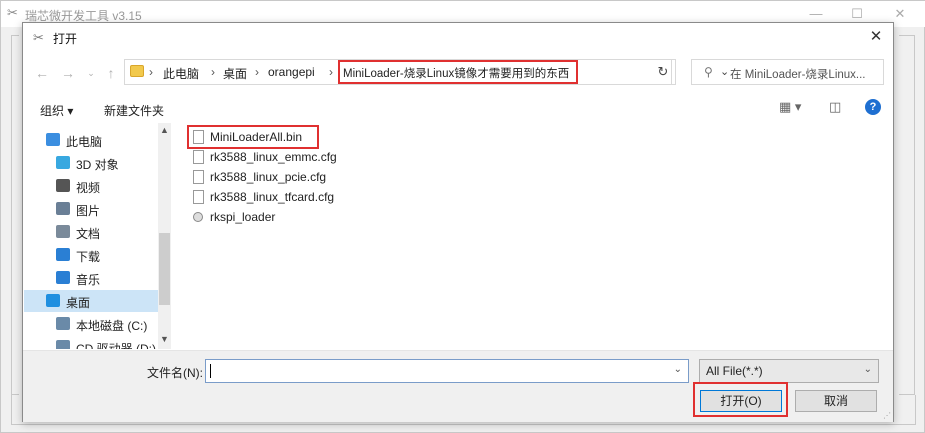 This screenshot has width=925, height=433. What do you see at coordinates (198, 217) in the screenshot?
I see `settings-file-icon` at bounding box center [198, 217].